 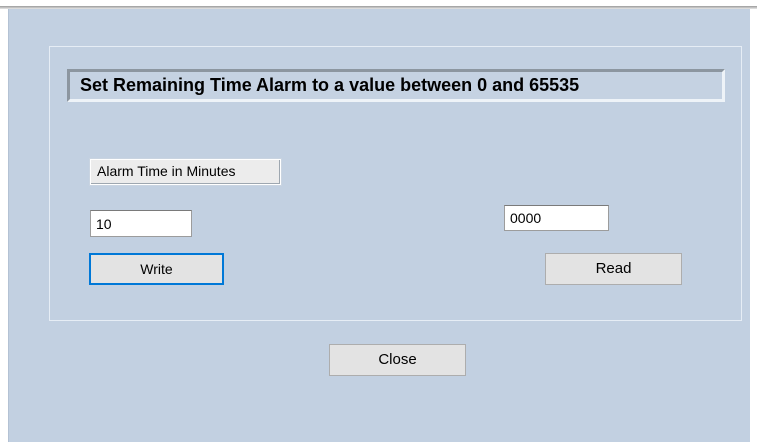 What do you see at coordinates (141, 223) in the screenshot?
I see `alarm-time-input` at bounding box center [141, 223].